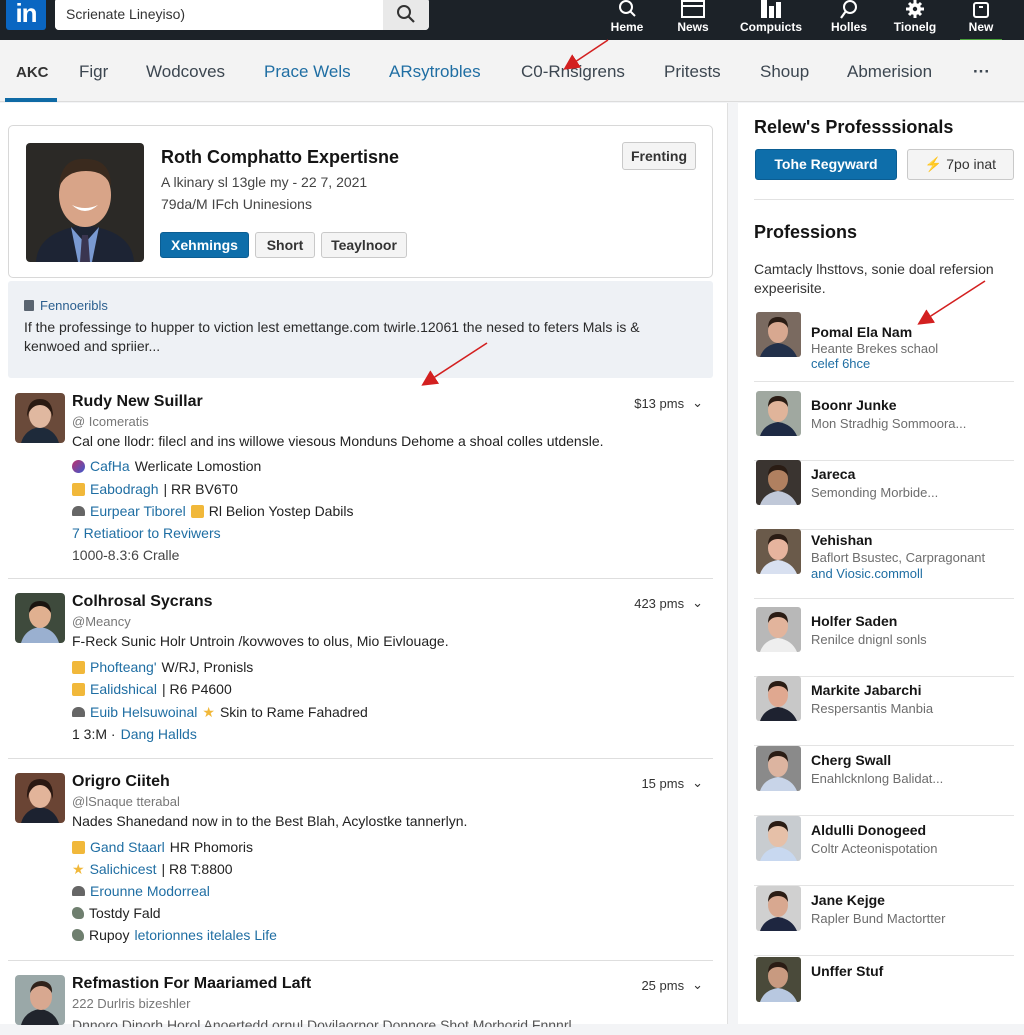 The width and height of the screenshot is (1024, 1035). I want to click on teaylnoor-button: Teaylnoor, so click(364, 245).